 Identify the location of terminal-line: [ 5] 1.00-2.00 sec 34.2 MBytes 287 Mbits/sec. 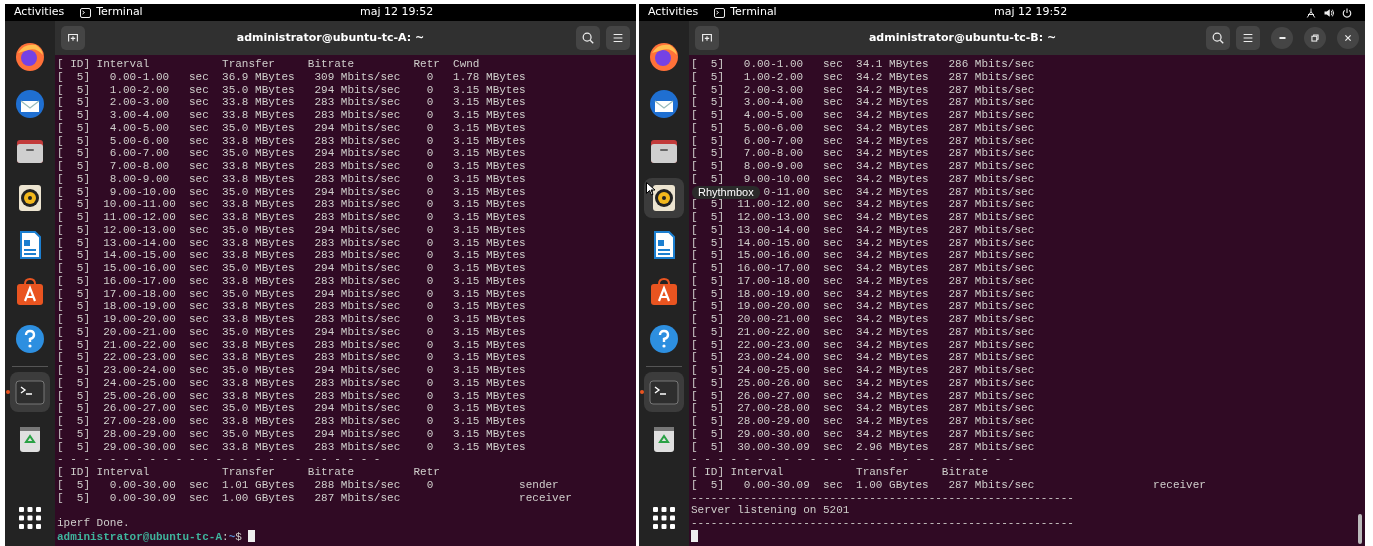
(863, 77).